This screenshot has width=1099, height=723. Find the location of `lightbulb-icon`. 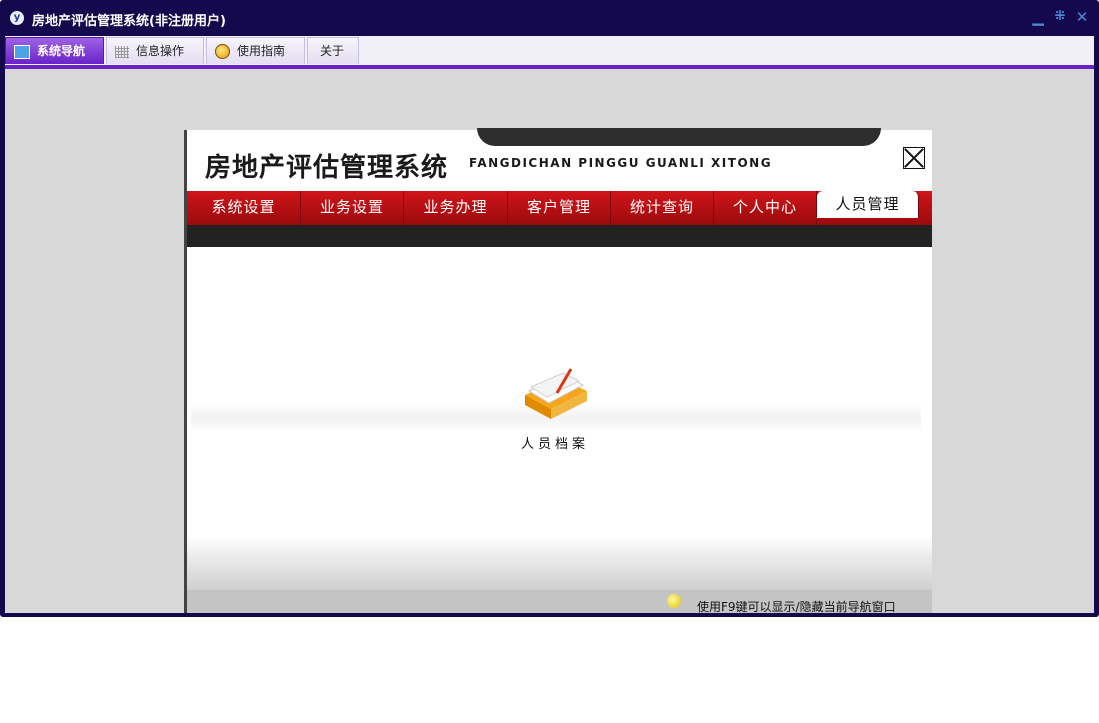

lightbulb-icon is located at coordinates (674, 601).